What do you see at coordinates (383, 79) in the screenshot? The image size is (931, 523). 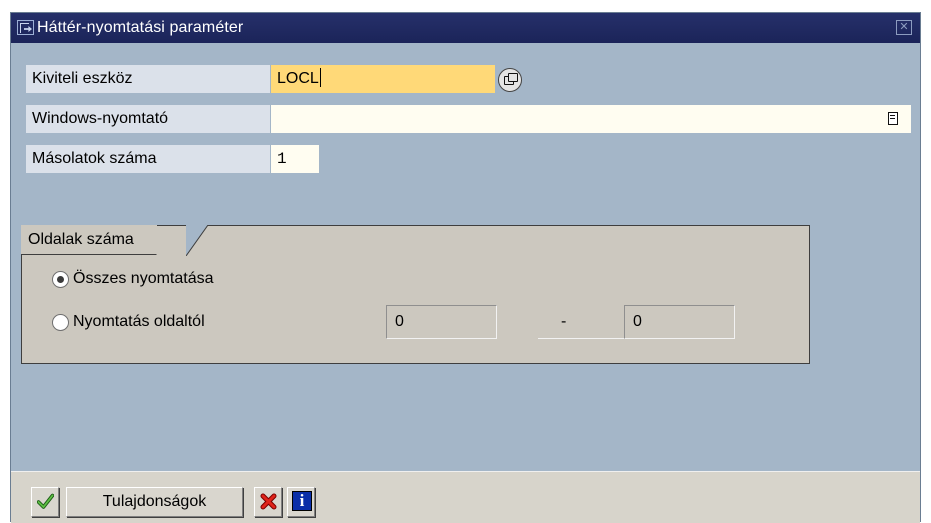 I see `output-device-input: LOCL` at bounding box center [383, 79].